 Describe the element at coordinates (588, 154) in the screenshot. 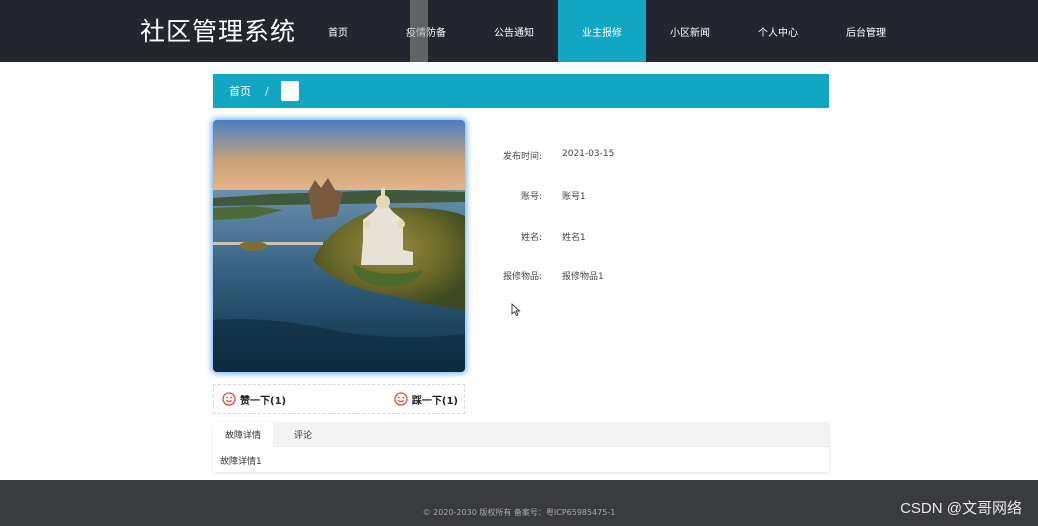

I see `info-value: 2021-03-15` at that location.